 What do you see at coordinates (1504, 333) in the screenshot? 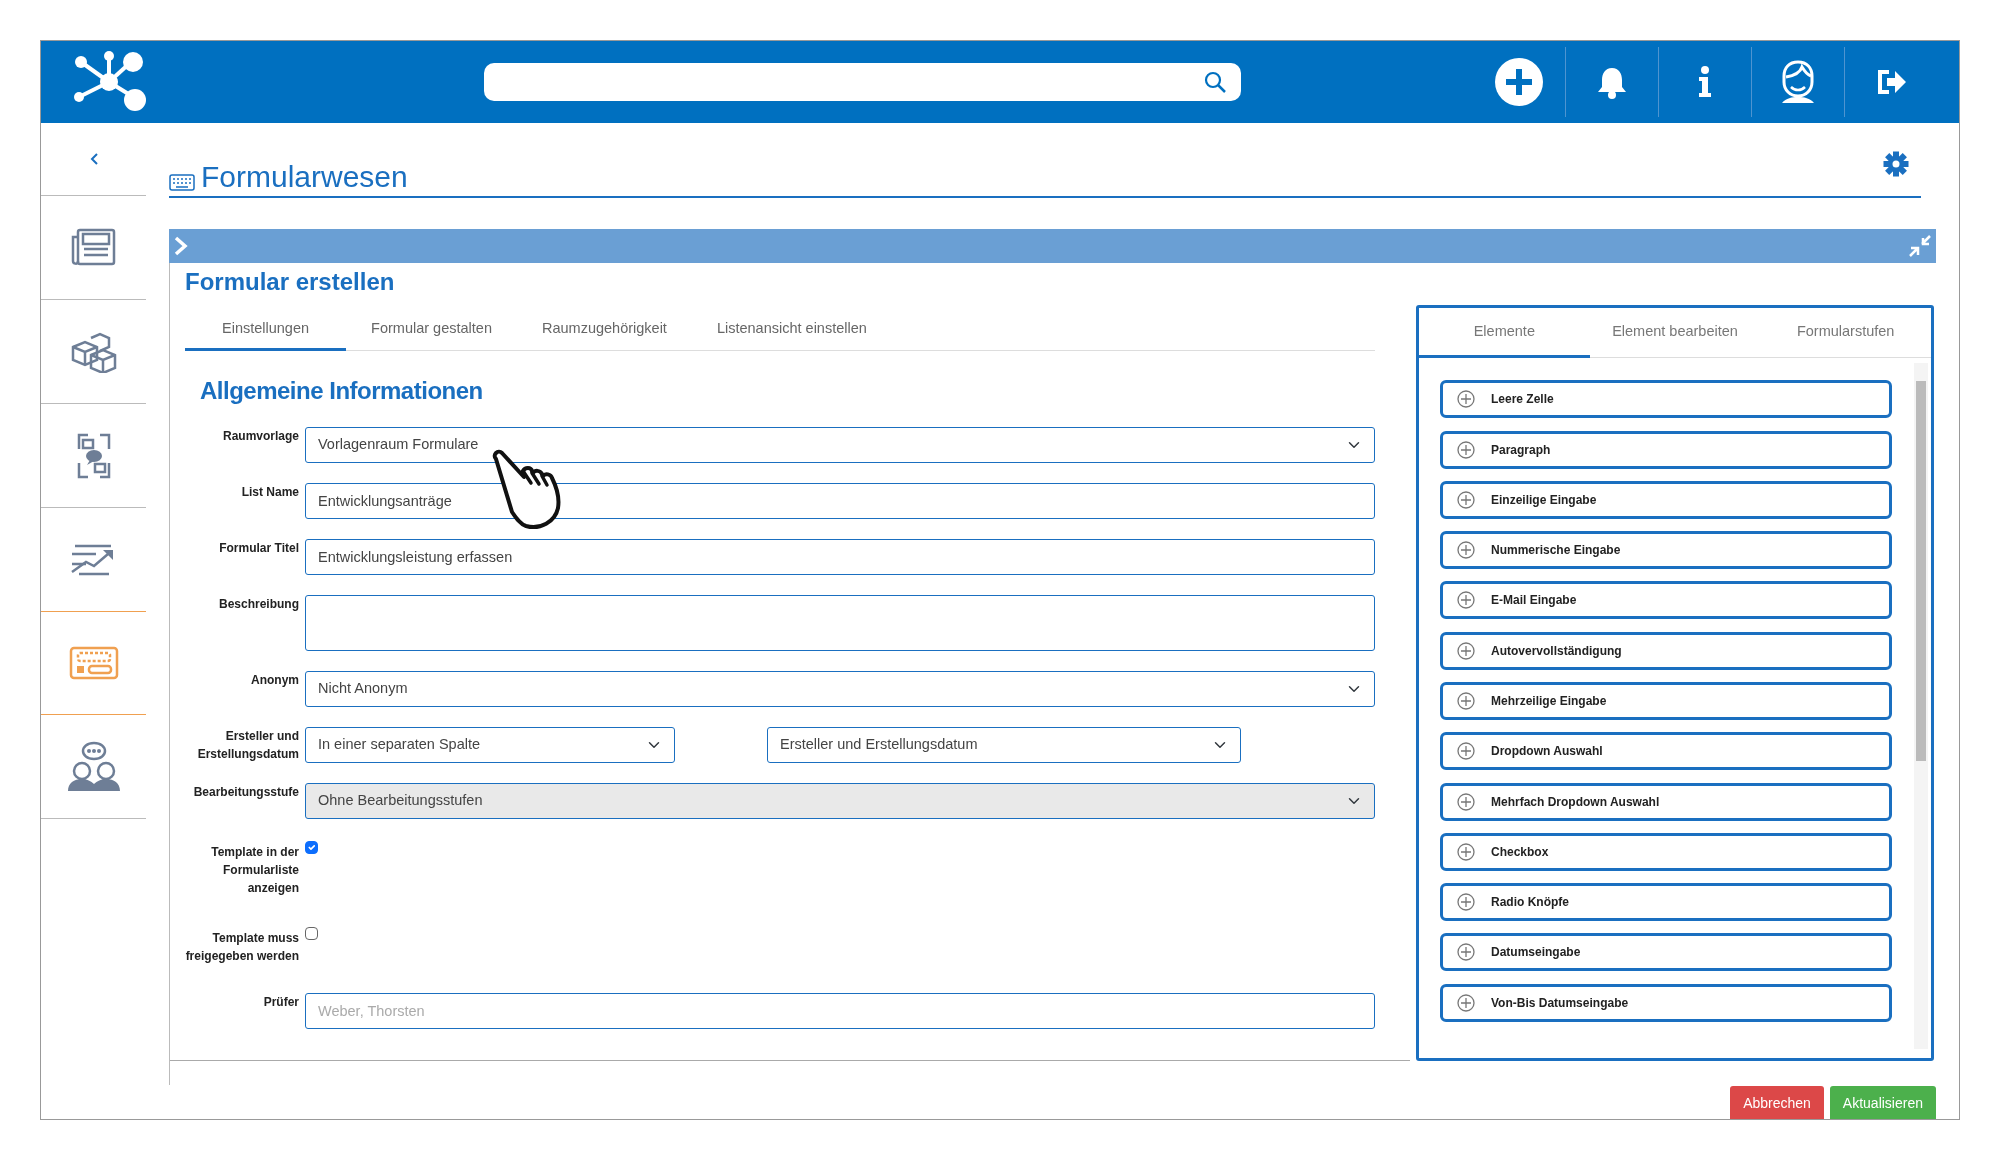
I see `tab: Elemente` at bounding box center [1504, 333].